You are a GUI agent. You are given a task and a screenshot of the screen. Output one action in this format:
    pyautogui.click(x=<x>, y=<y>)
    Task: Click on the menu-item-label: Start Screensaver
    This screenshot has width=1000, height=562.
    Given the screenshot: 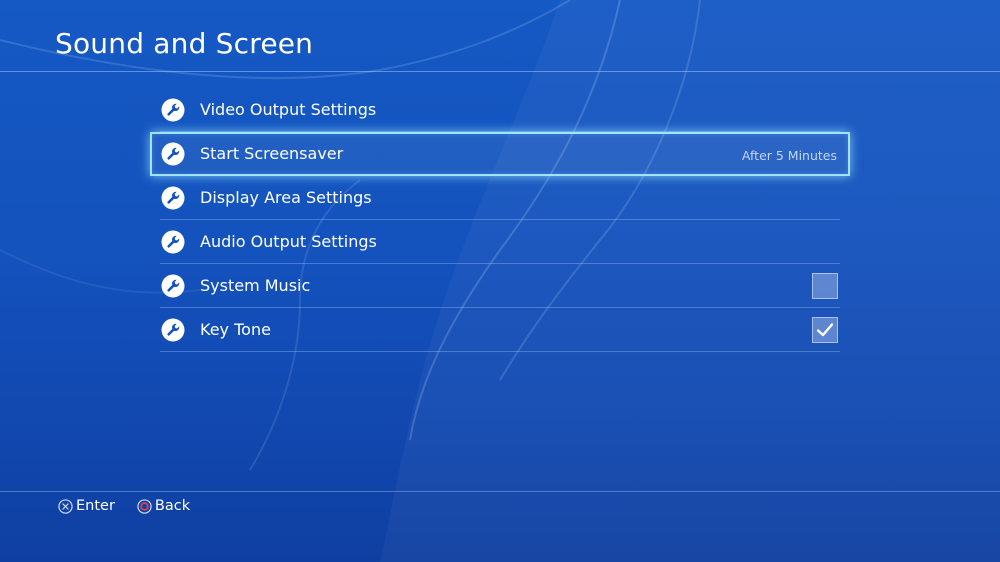 What is the action you would take?
    pyautogui.click(x=272, y=153)
    